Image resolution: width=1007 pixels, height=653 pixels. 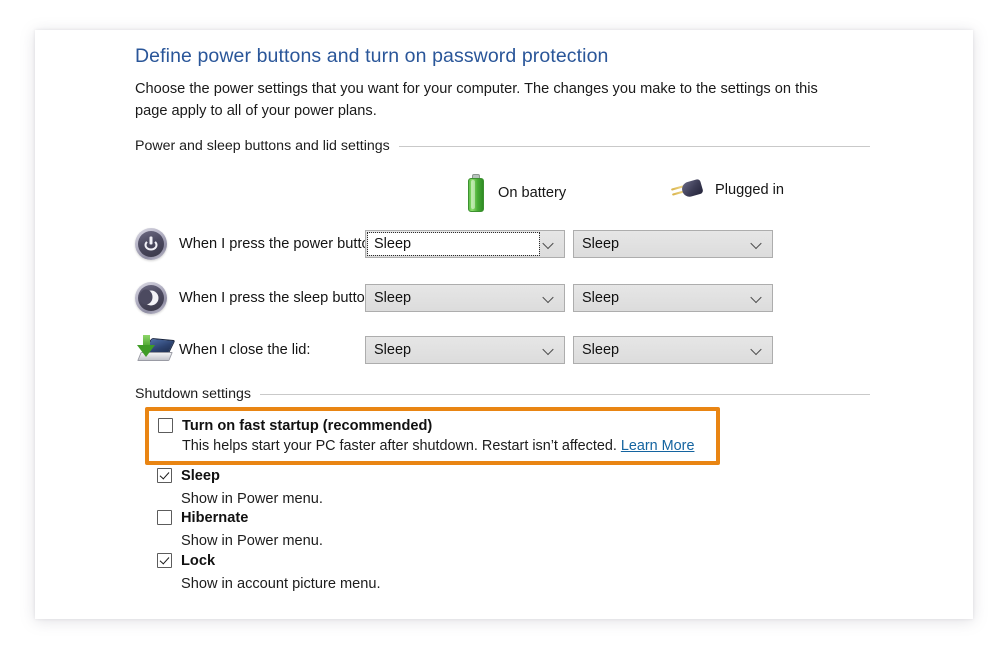 What do you see at coordinates (393, 298) in the screenshot?
I see `dropdown-sleep-button-on-battery-value: Sleep` at bounding box center [393, 298].